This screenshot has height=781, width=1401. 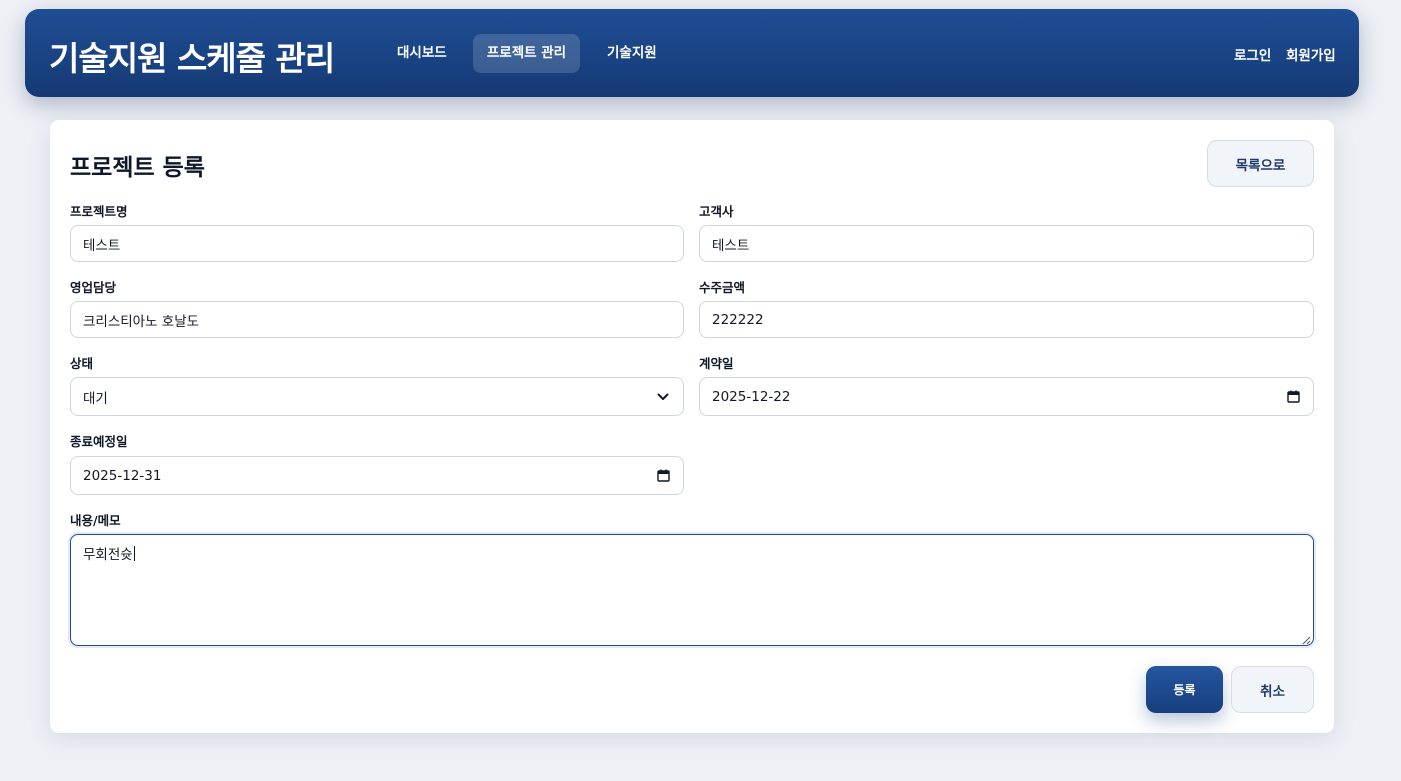 I want to click on cancel-button: 취소, so click(x=1272, y=689).